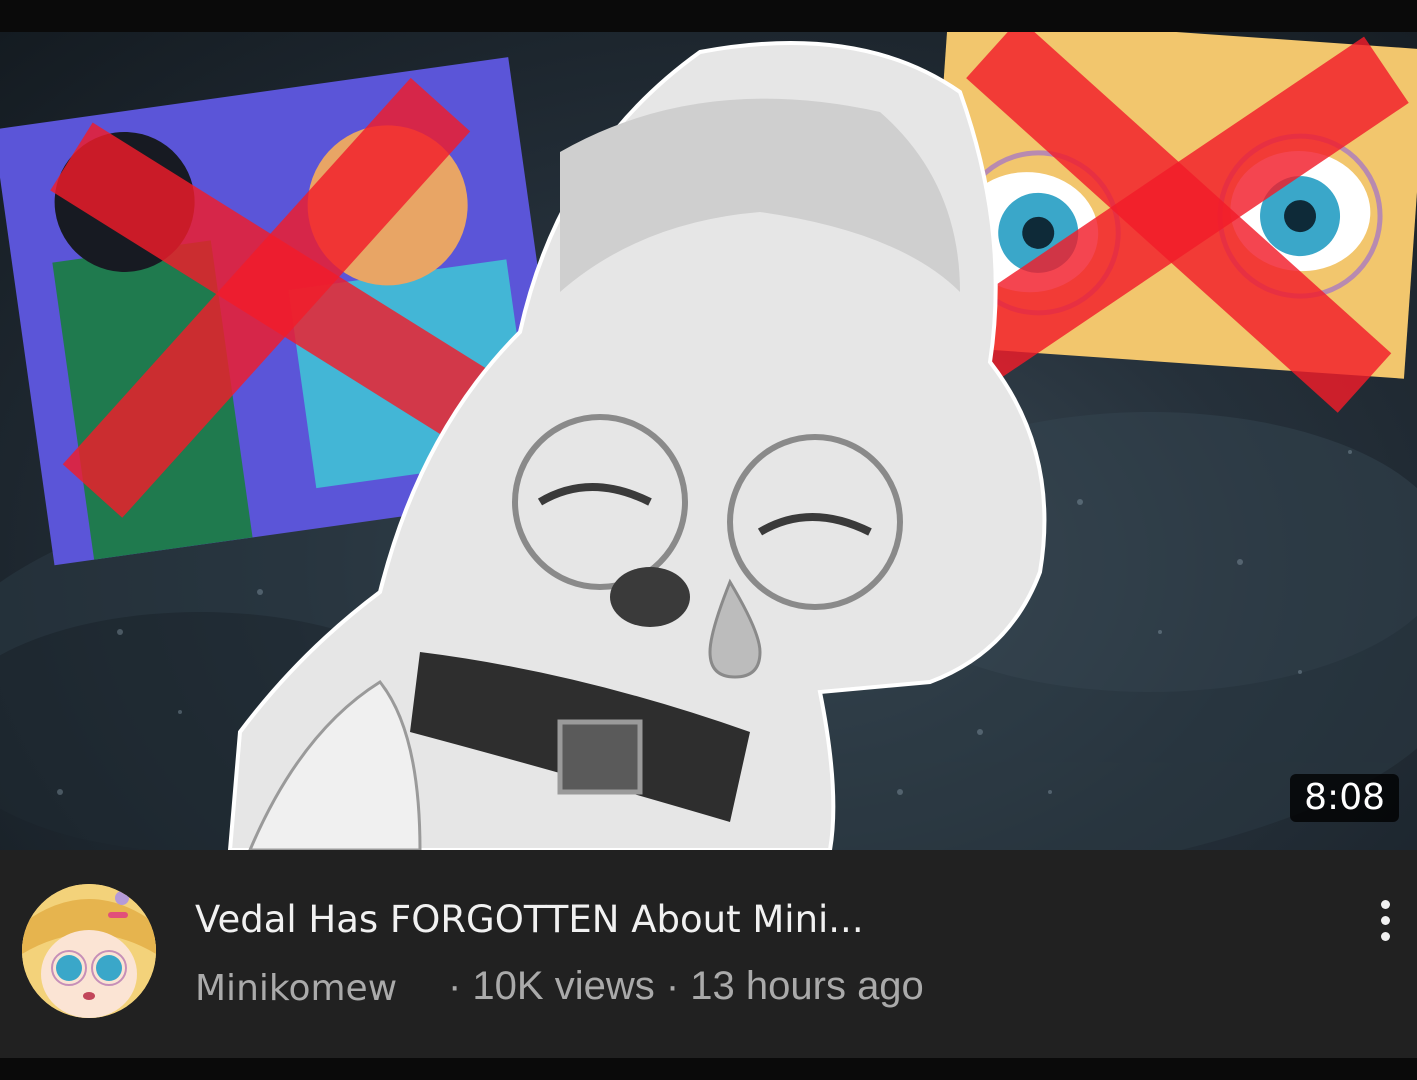 The height and width of the screenshot is (1080, 1417). What do you see at coordinates (708, 16) in the screenshot?
I see `top-bar` at bounding box center [708, 16].